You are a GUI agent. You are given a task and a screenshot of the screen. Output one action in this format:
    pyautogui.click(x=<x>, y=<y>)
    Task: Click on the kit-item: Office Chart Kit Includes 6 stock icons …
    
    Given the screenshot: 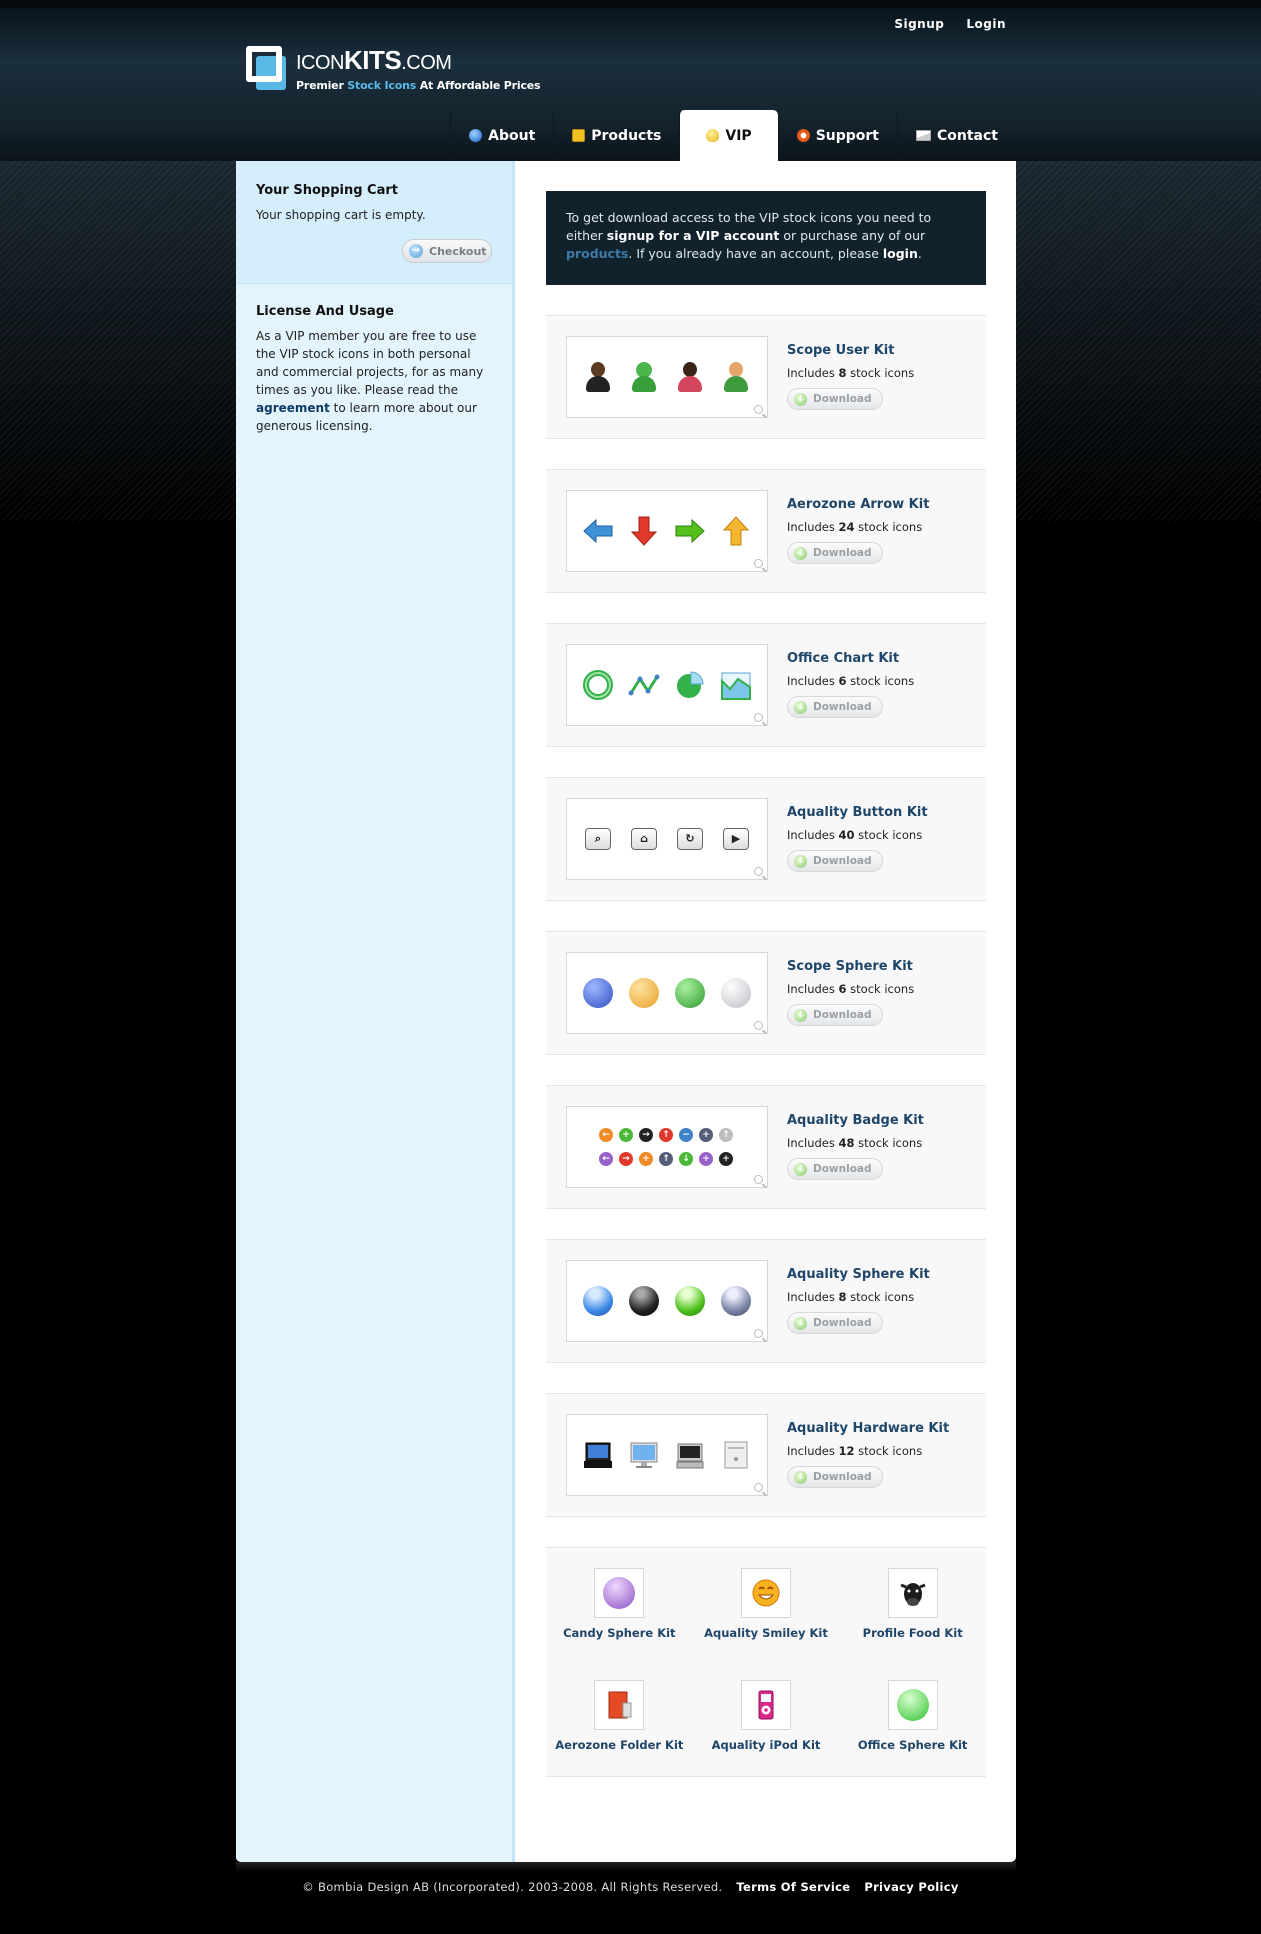 What is the action you would take?
    pyautogui.click(x=766, y=685)
    